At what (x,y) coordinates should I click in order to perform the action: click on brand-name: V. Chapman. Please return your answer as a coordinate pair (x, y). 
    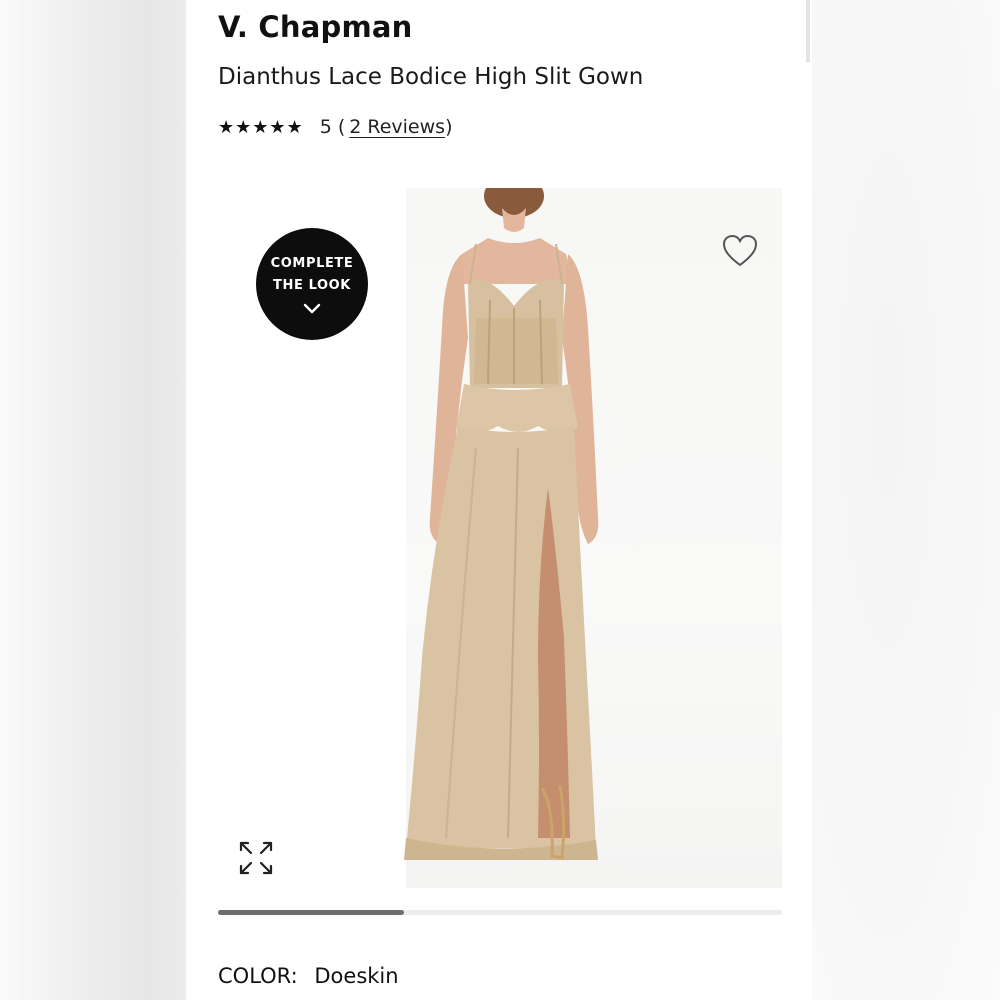
    Looking at the image, I should click on (315, 27).